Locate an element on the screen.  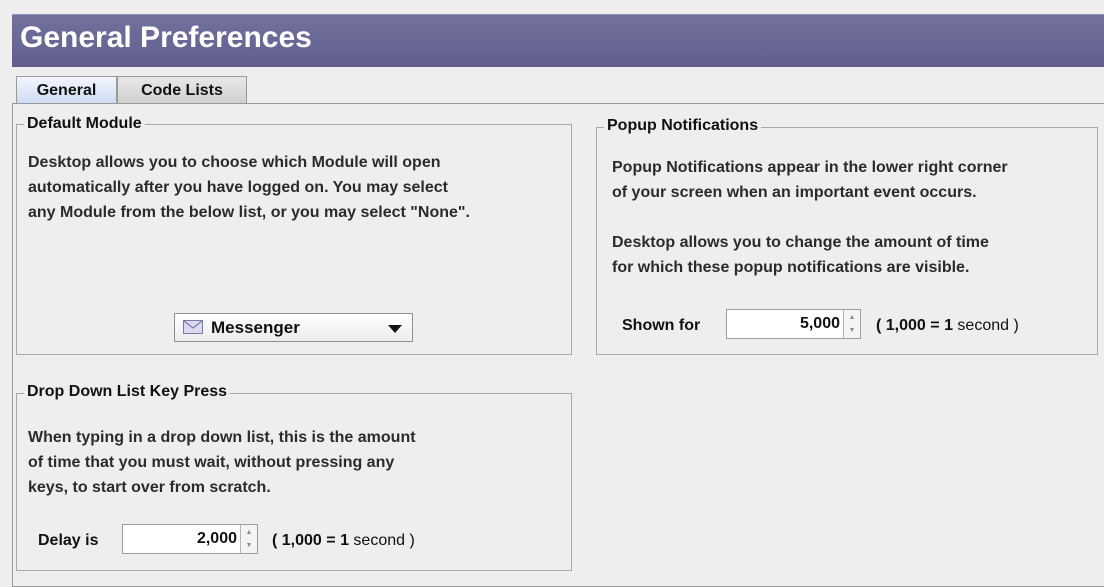
shown-for-spinner: 5,000 ▲ ▼ is located at coordinates (793, 324).